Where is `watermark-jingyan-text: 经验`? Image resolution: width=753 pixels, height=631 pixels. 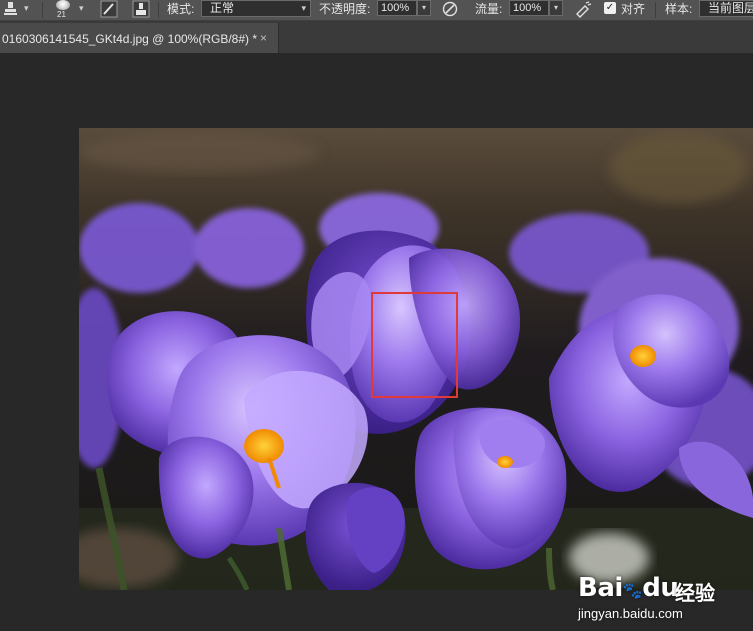
watermark-jingyan-text: 经验 is located at coordinates (695, 594).